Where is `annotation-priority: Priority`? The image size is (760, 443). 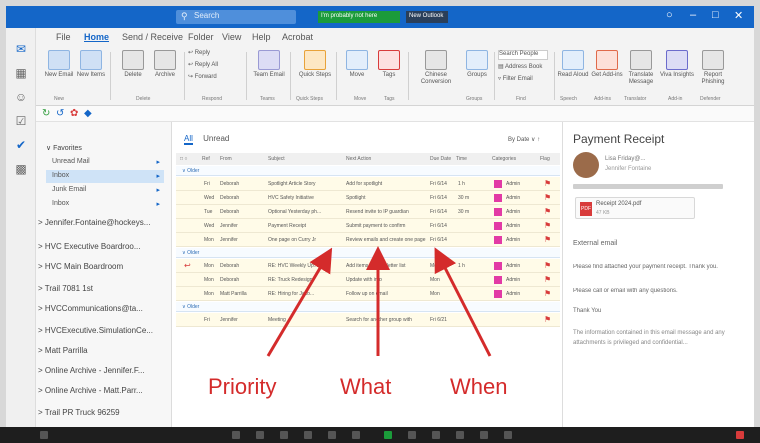
annotation-priority: Priority is located at coordinates (242, 386).